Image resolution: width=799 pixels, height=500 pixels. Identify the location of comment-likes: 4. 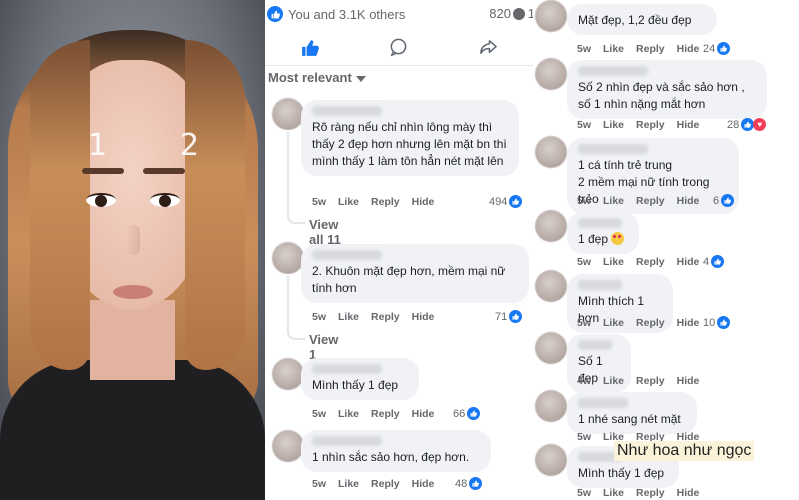
(714, 261).